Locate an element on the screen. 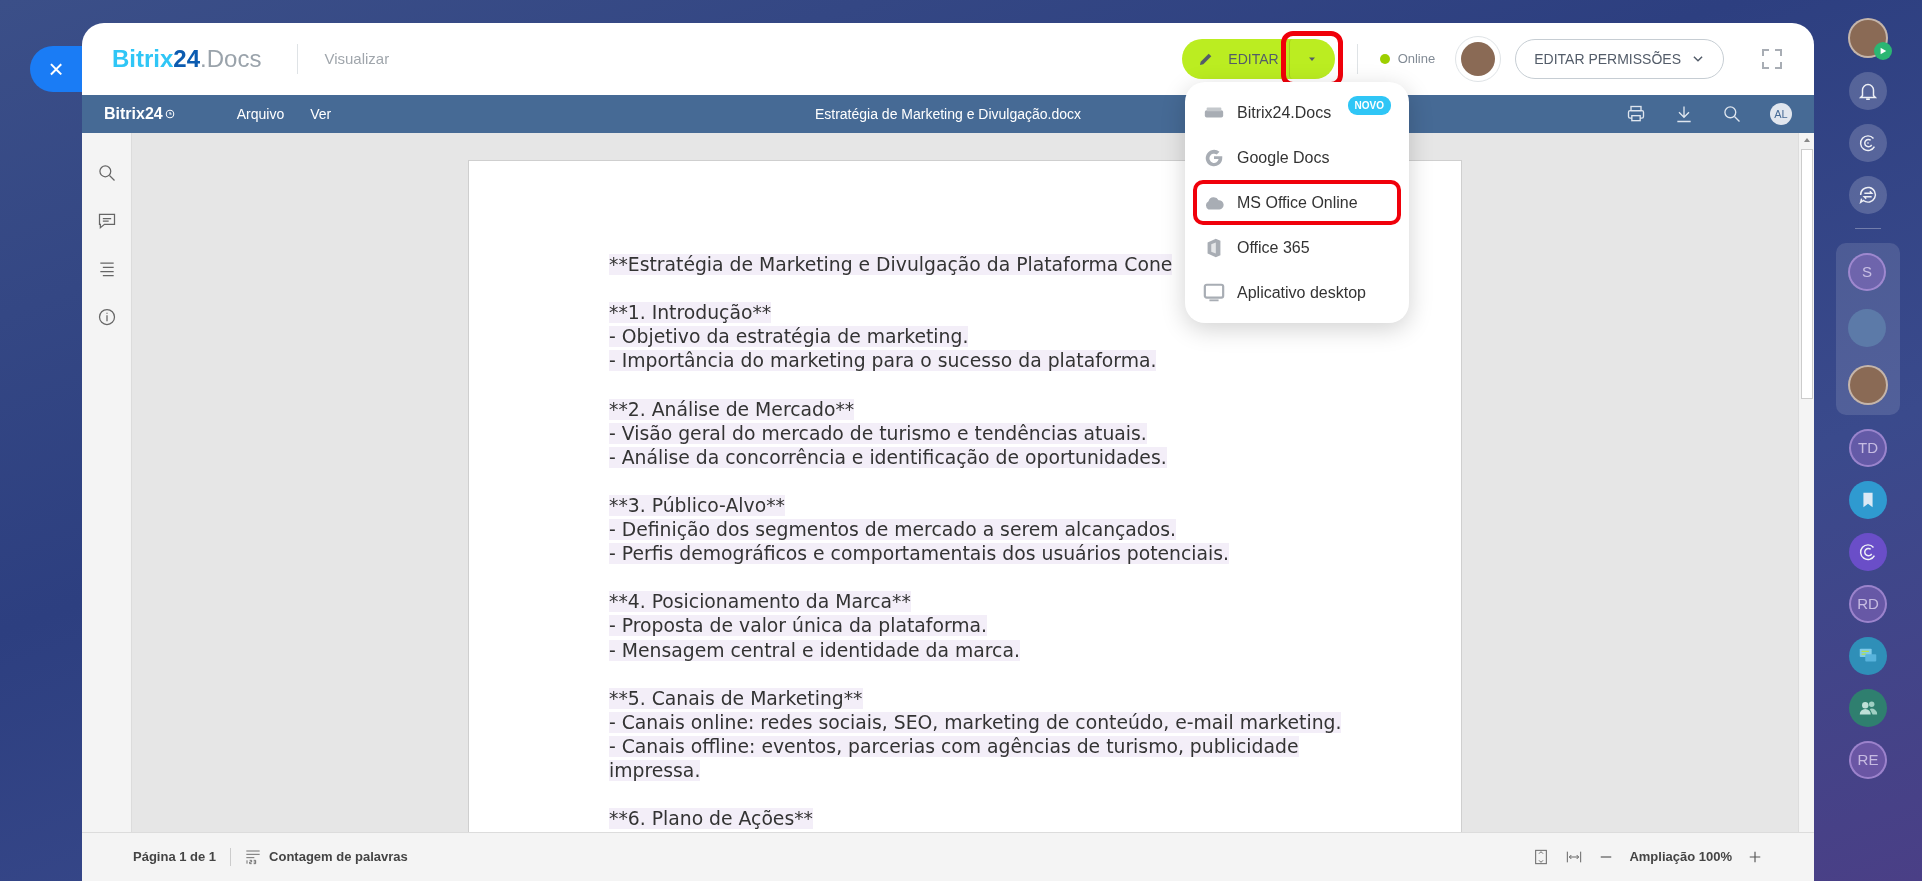 This screenshot has width=1922, height=881. zoom-in-icon is located at coordinates (1755, 857).